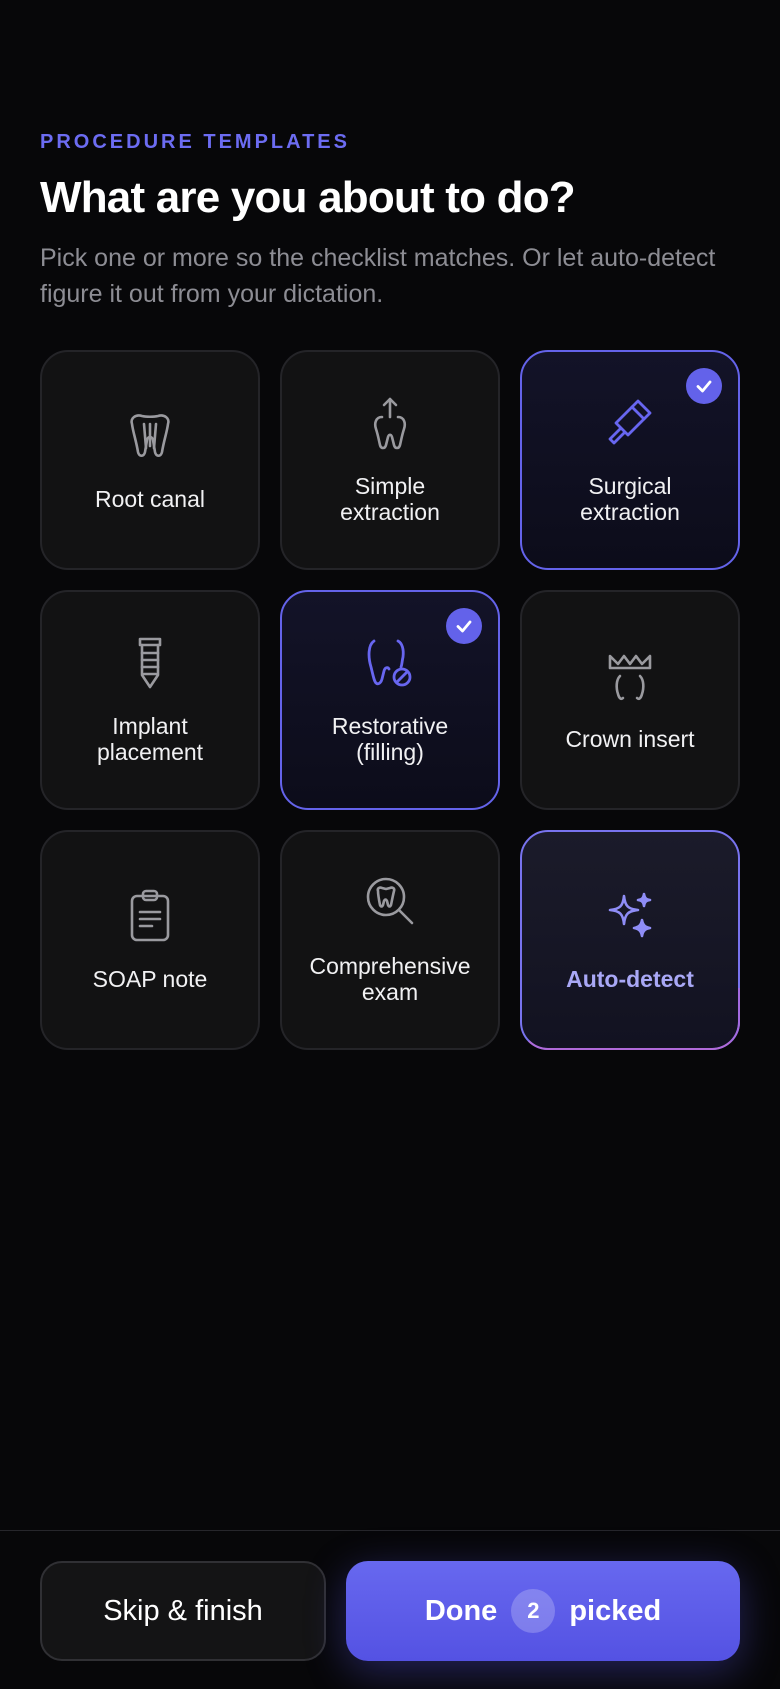 The image size is (780, 1689). Describe the element at coordinates (390, 663) in the screenshot. I see `tooth-filling-icon` at that location.